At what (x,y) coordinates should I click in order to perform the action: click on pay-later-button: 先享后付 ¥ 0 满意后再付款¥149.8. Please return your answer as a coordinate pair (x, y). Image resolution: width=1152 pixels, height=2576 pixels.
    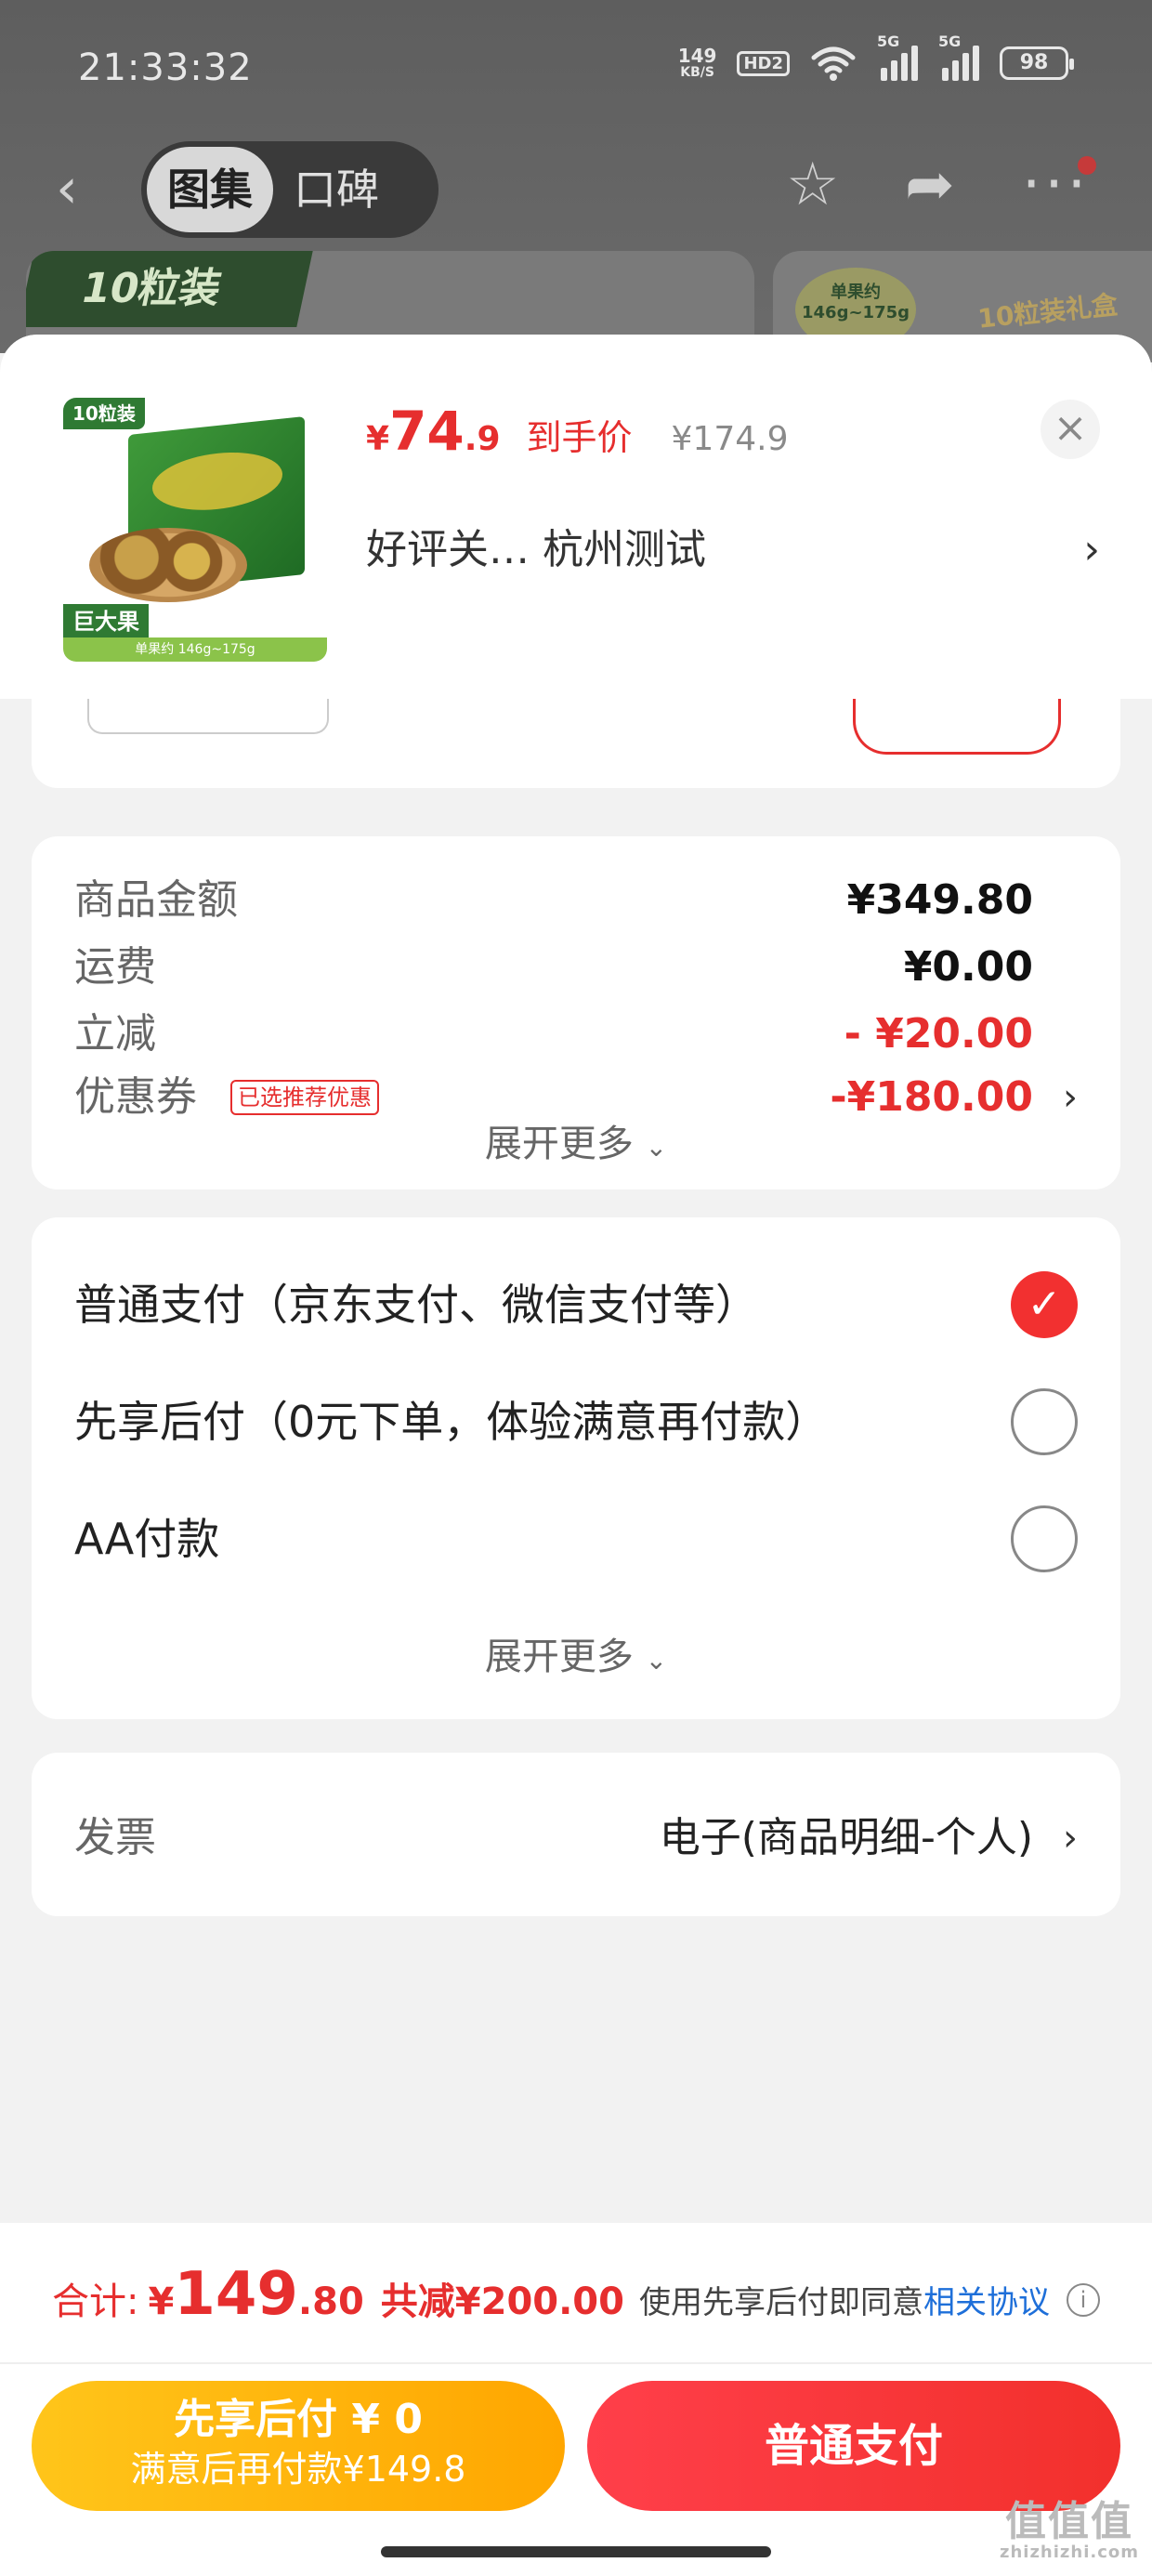
    Looking at the image, I should click on (298, 2446).